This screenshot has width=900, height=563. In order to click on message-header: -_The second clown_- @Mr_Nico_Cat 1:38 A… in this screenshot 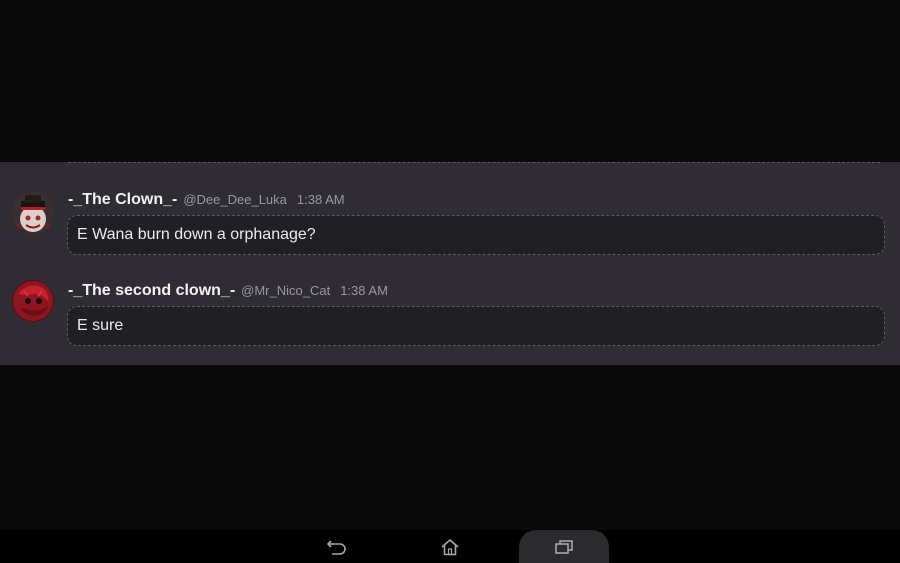, I will do `click(228, 291)`.